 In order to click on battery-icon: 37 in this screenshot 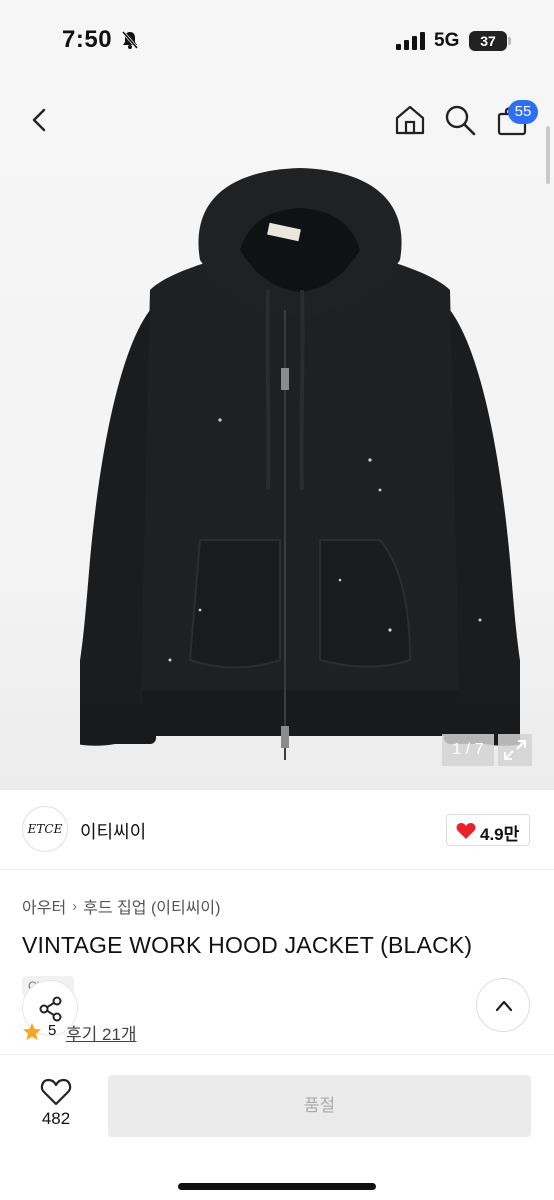, I will do `click(488, 41)`.